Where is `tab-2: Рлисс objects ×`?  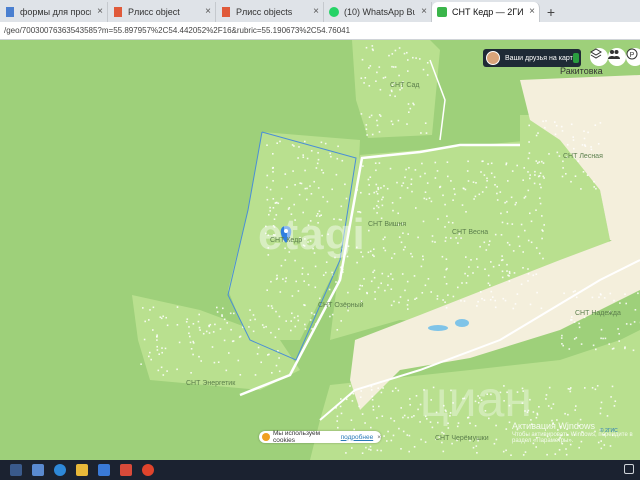
tab-2: Рлисс objects × is located at coordinates (270, 12).